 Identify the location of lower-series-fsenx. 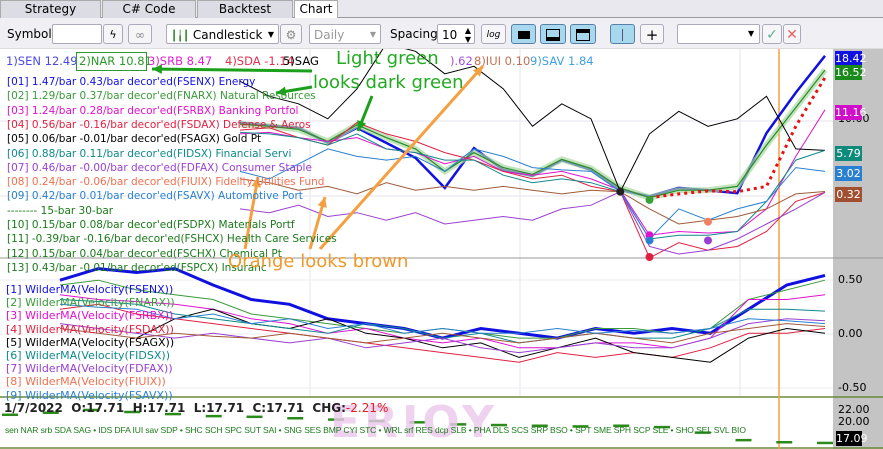
(442, 303).